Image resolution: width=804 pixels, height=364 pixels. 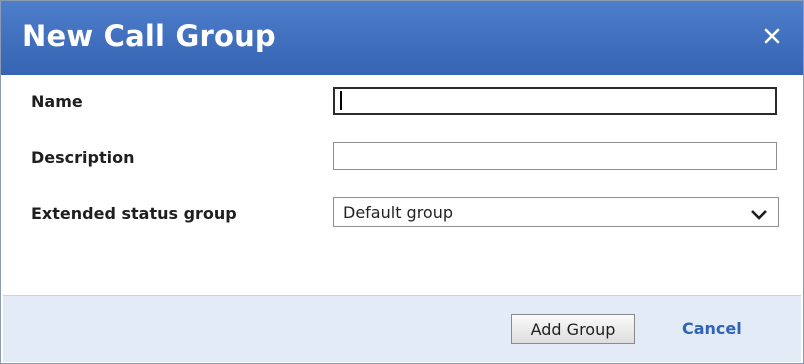 I want to click on text-caret, so click(x=341, y=100).